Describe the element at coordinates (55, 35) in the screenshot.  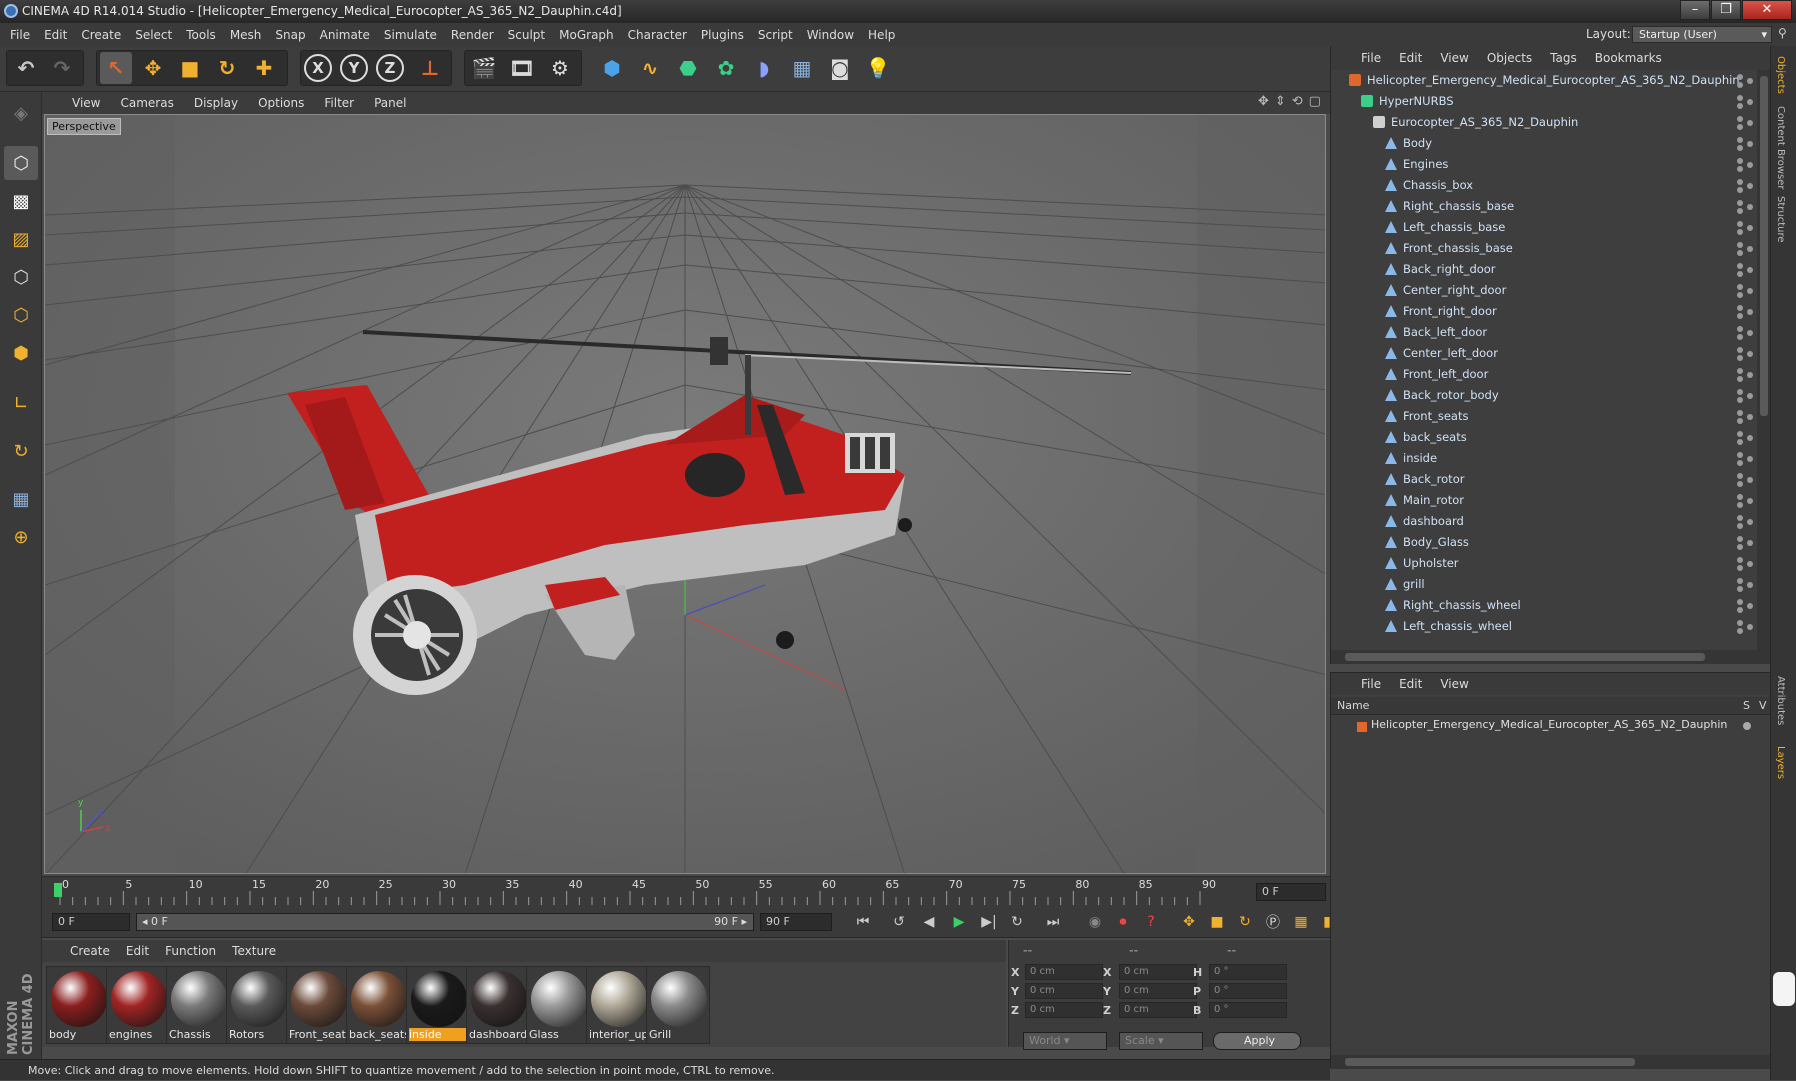
I see `menu-edit: Edit` at that location.